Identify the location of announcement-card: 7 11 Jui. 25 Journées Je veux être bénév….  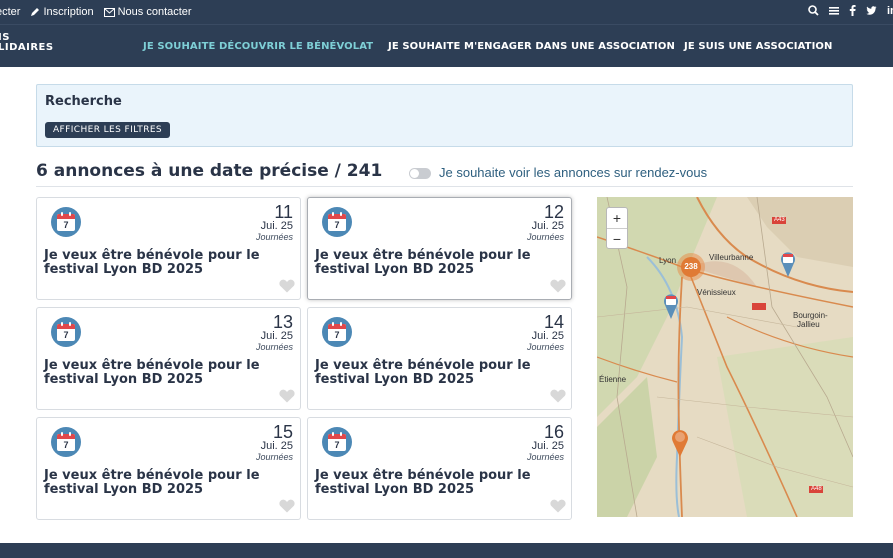
(168, 248).